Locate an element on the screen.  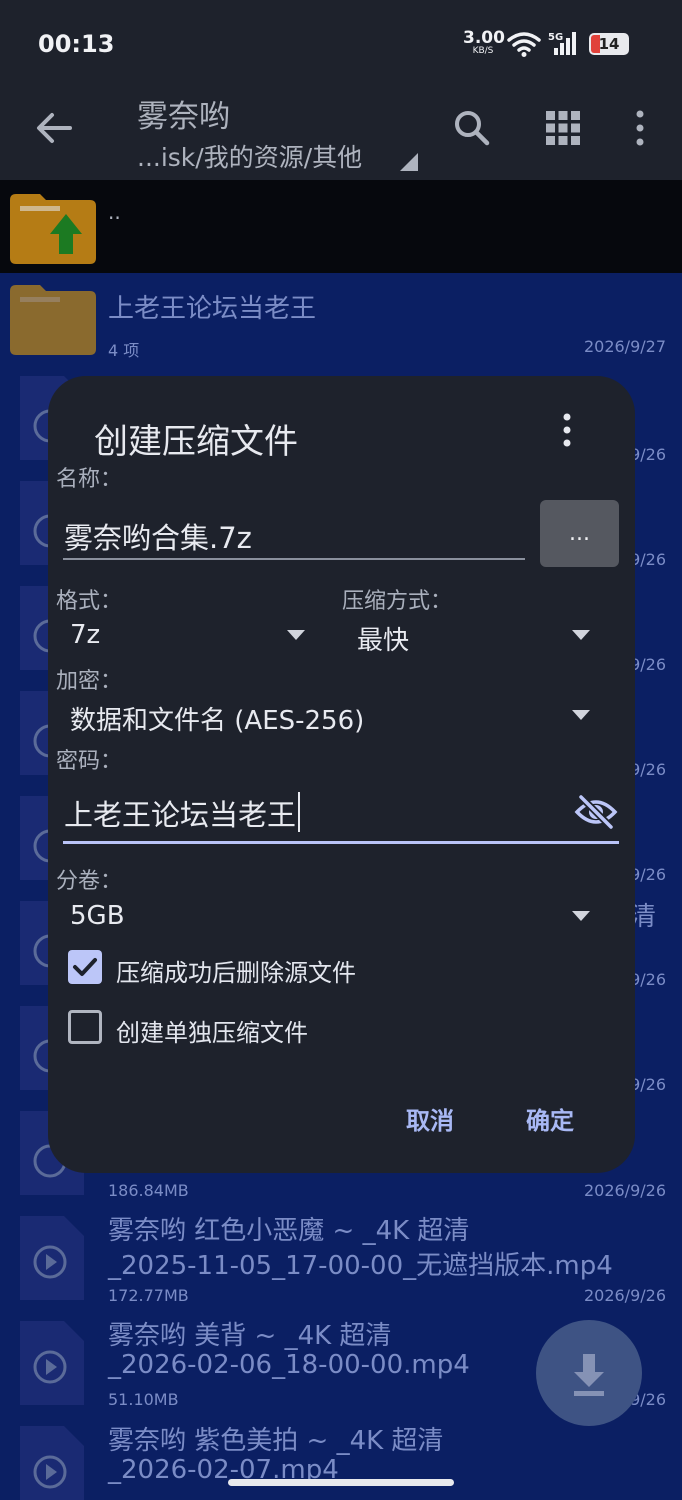
name-input: 雾奈哟合集.7z is located at coordinates (158, 536).